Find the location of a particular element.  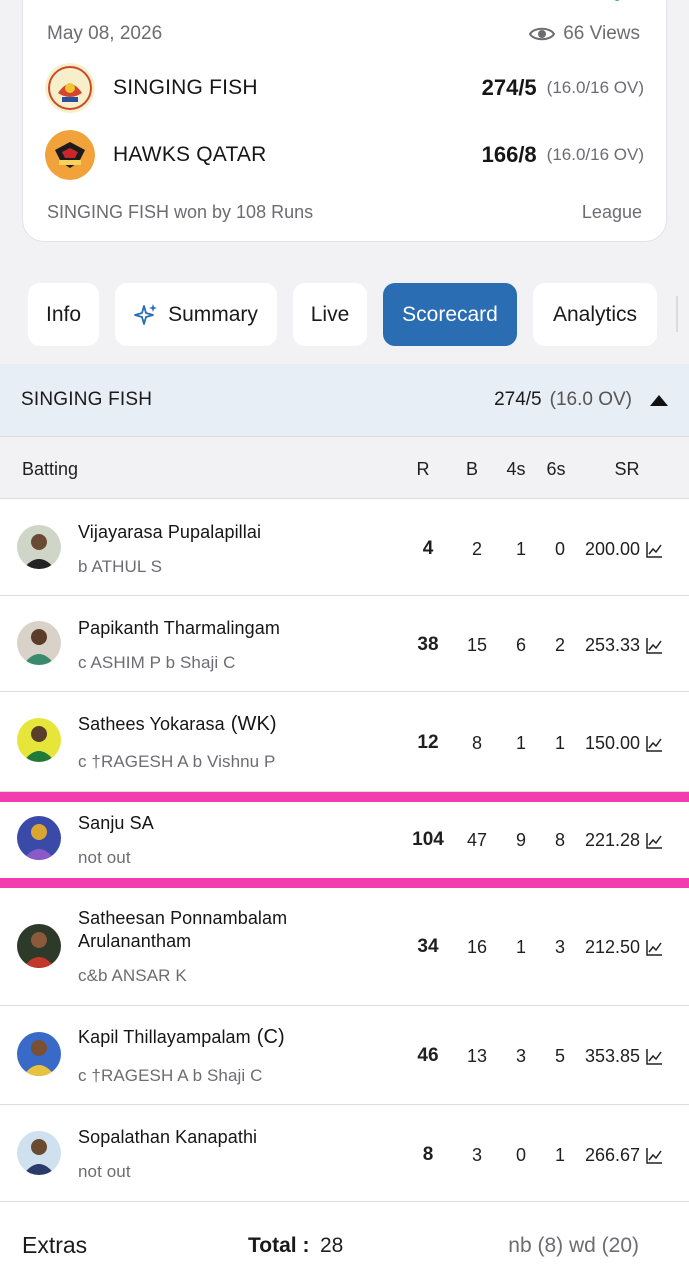

batting-column-header: Batting R B 4s 6s SR is located at coordinates (344, 467).